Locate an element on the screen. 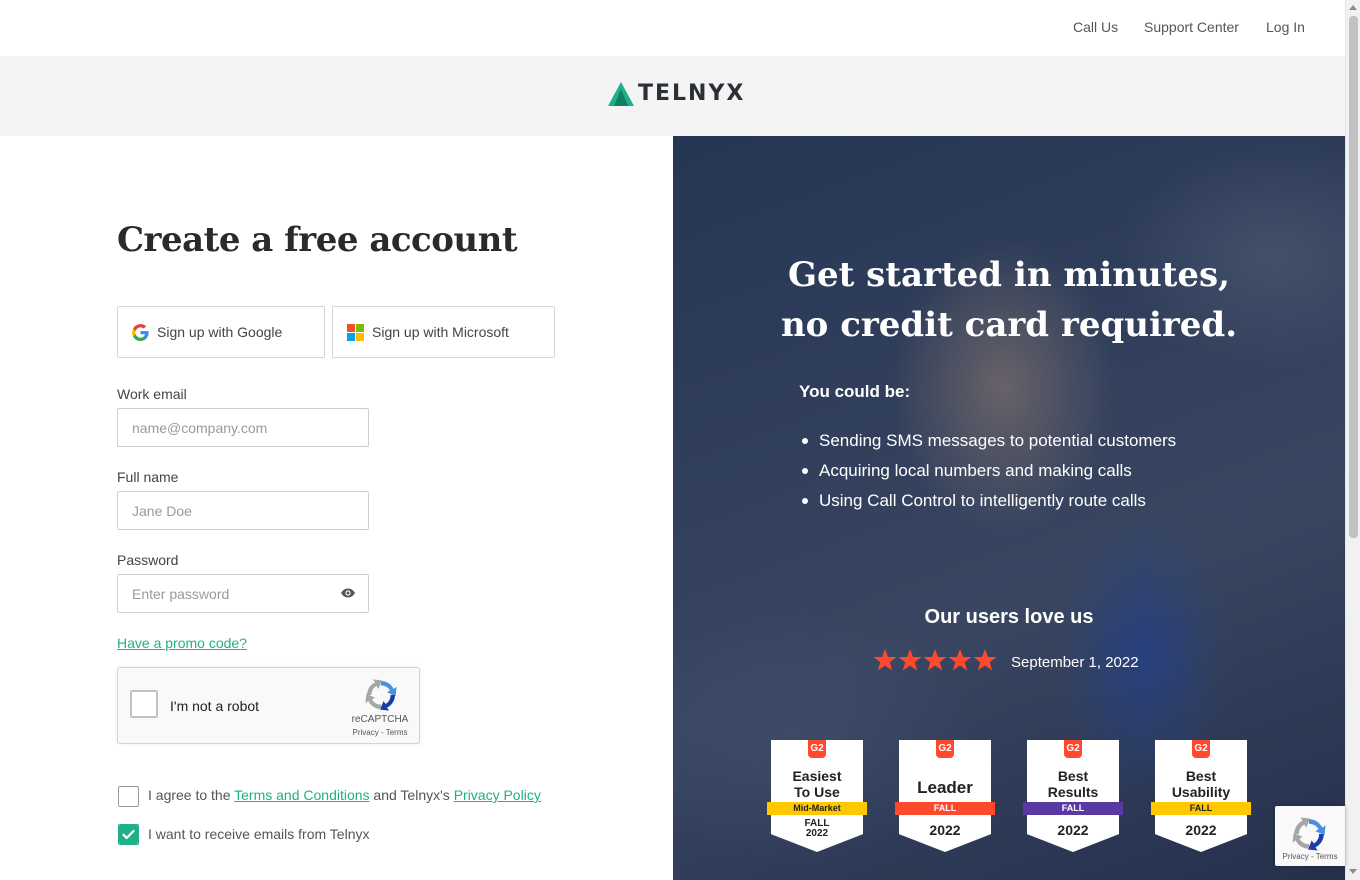 This screenshot has width=1360, height=880. privacy-link: Privacy Policy is located at coordinates (497, 795).